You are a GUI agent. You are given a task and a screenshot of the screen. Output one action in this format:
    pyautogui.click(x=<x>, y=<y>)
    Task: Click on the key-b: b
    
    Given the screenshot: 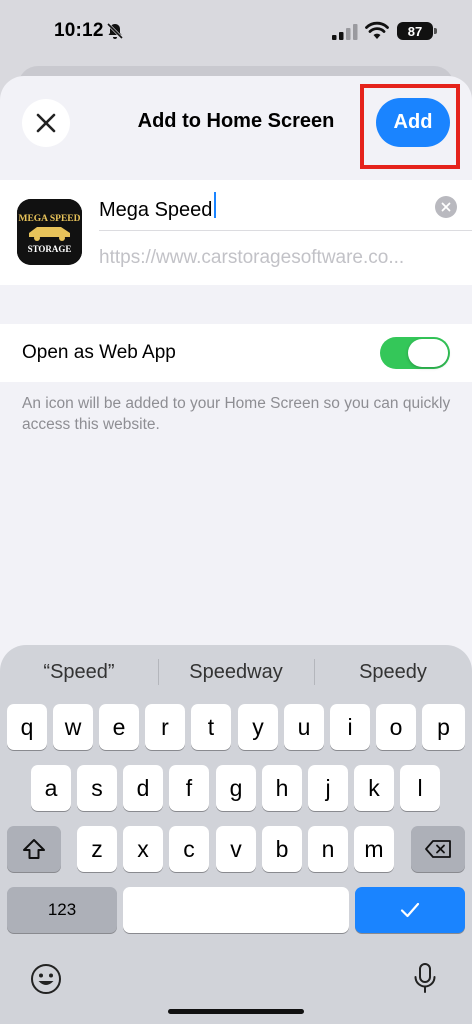 What is the action you would take?
    pyautogui.click(x=282, y=849)
    